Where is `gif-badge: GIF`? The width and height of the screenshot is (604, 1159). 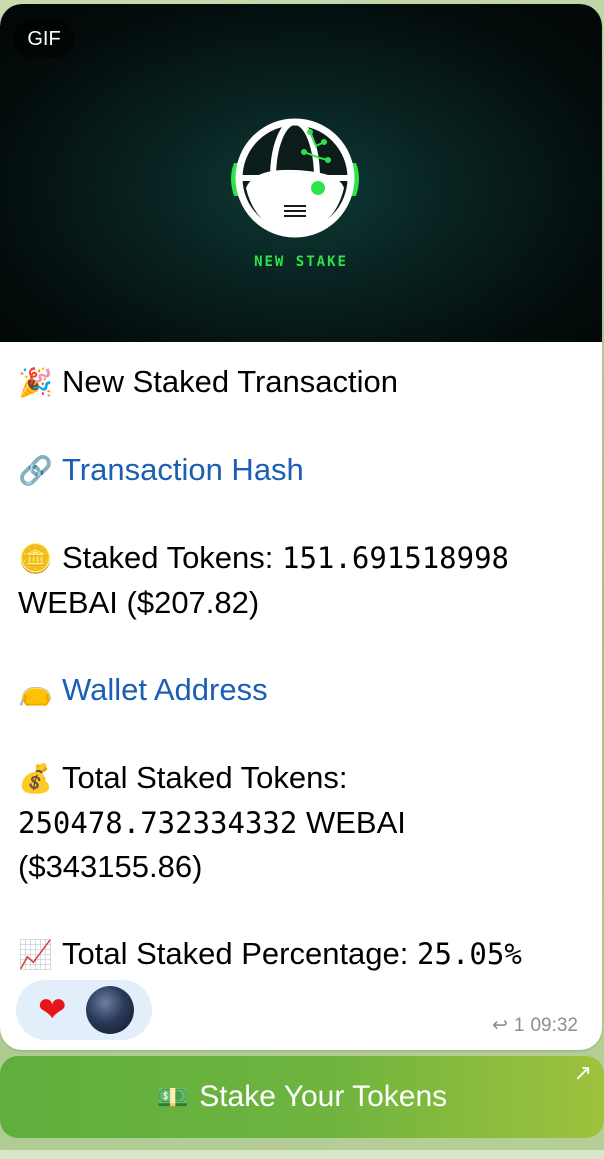 gif-badge: GIF is located at coordinates (44, 39).